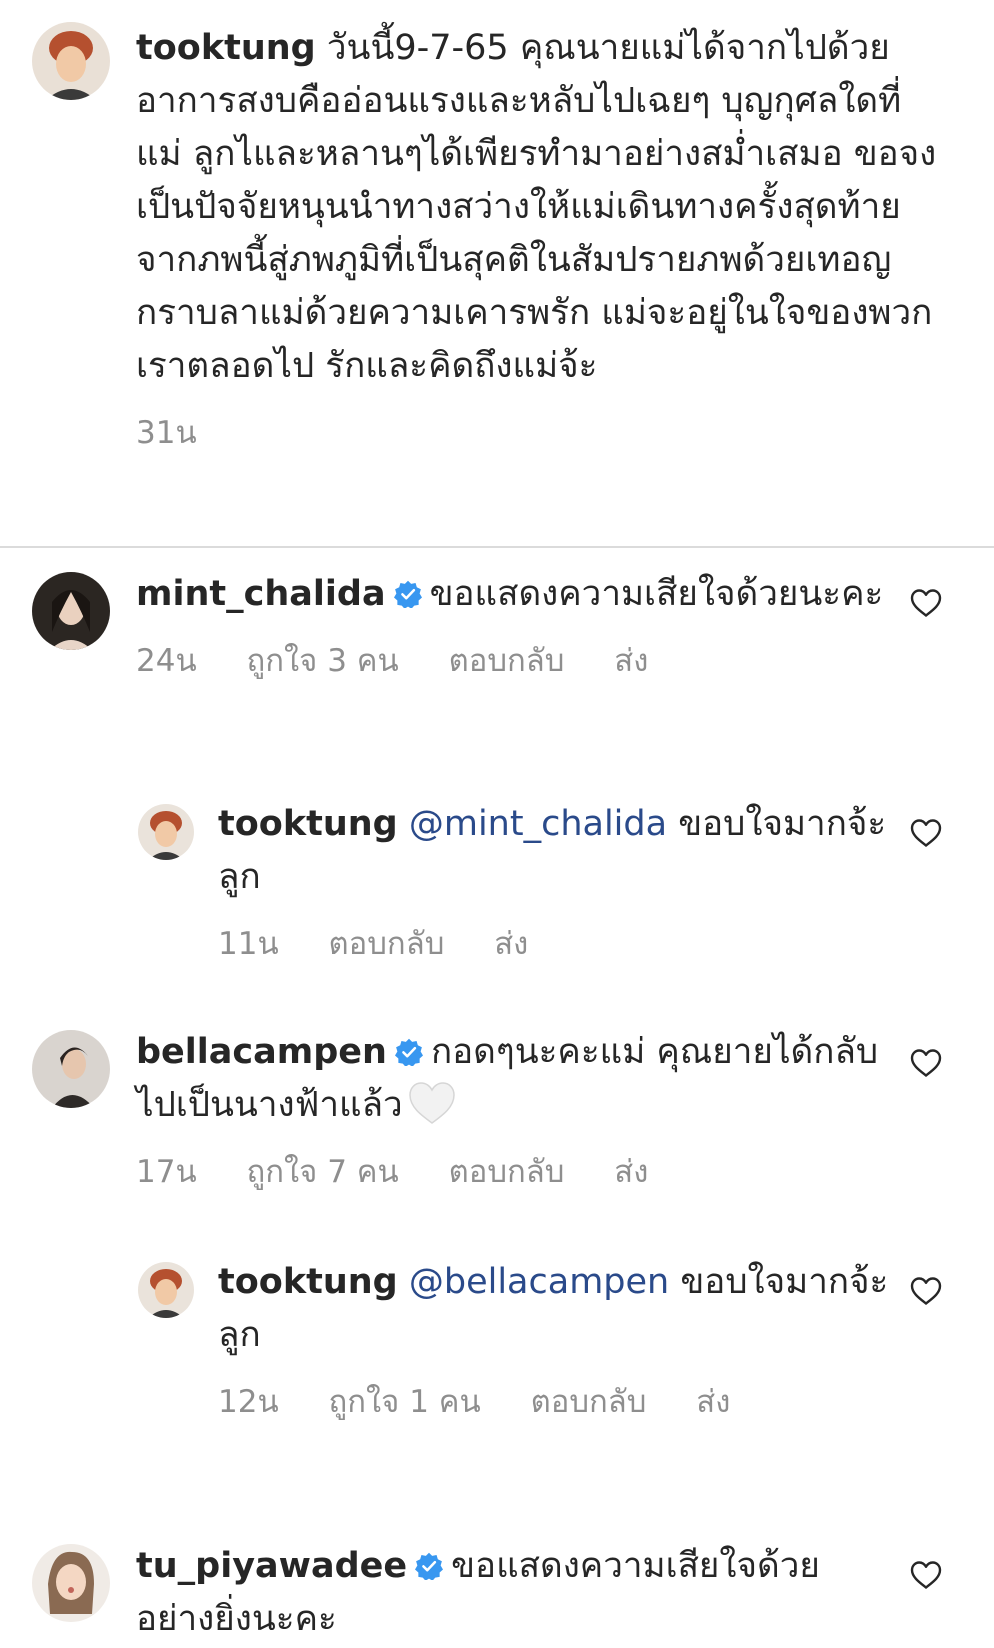 The image size is (994, 1648). I want to click on comment-meta: 12น ถูกใจ 1 คน ตอบกลับ ส่ง, so click(556, 1401).